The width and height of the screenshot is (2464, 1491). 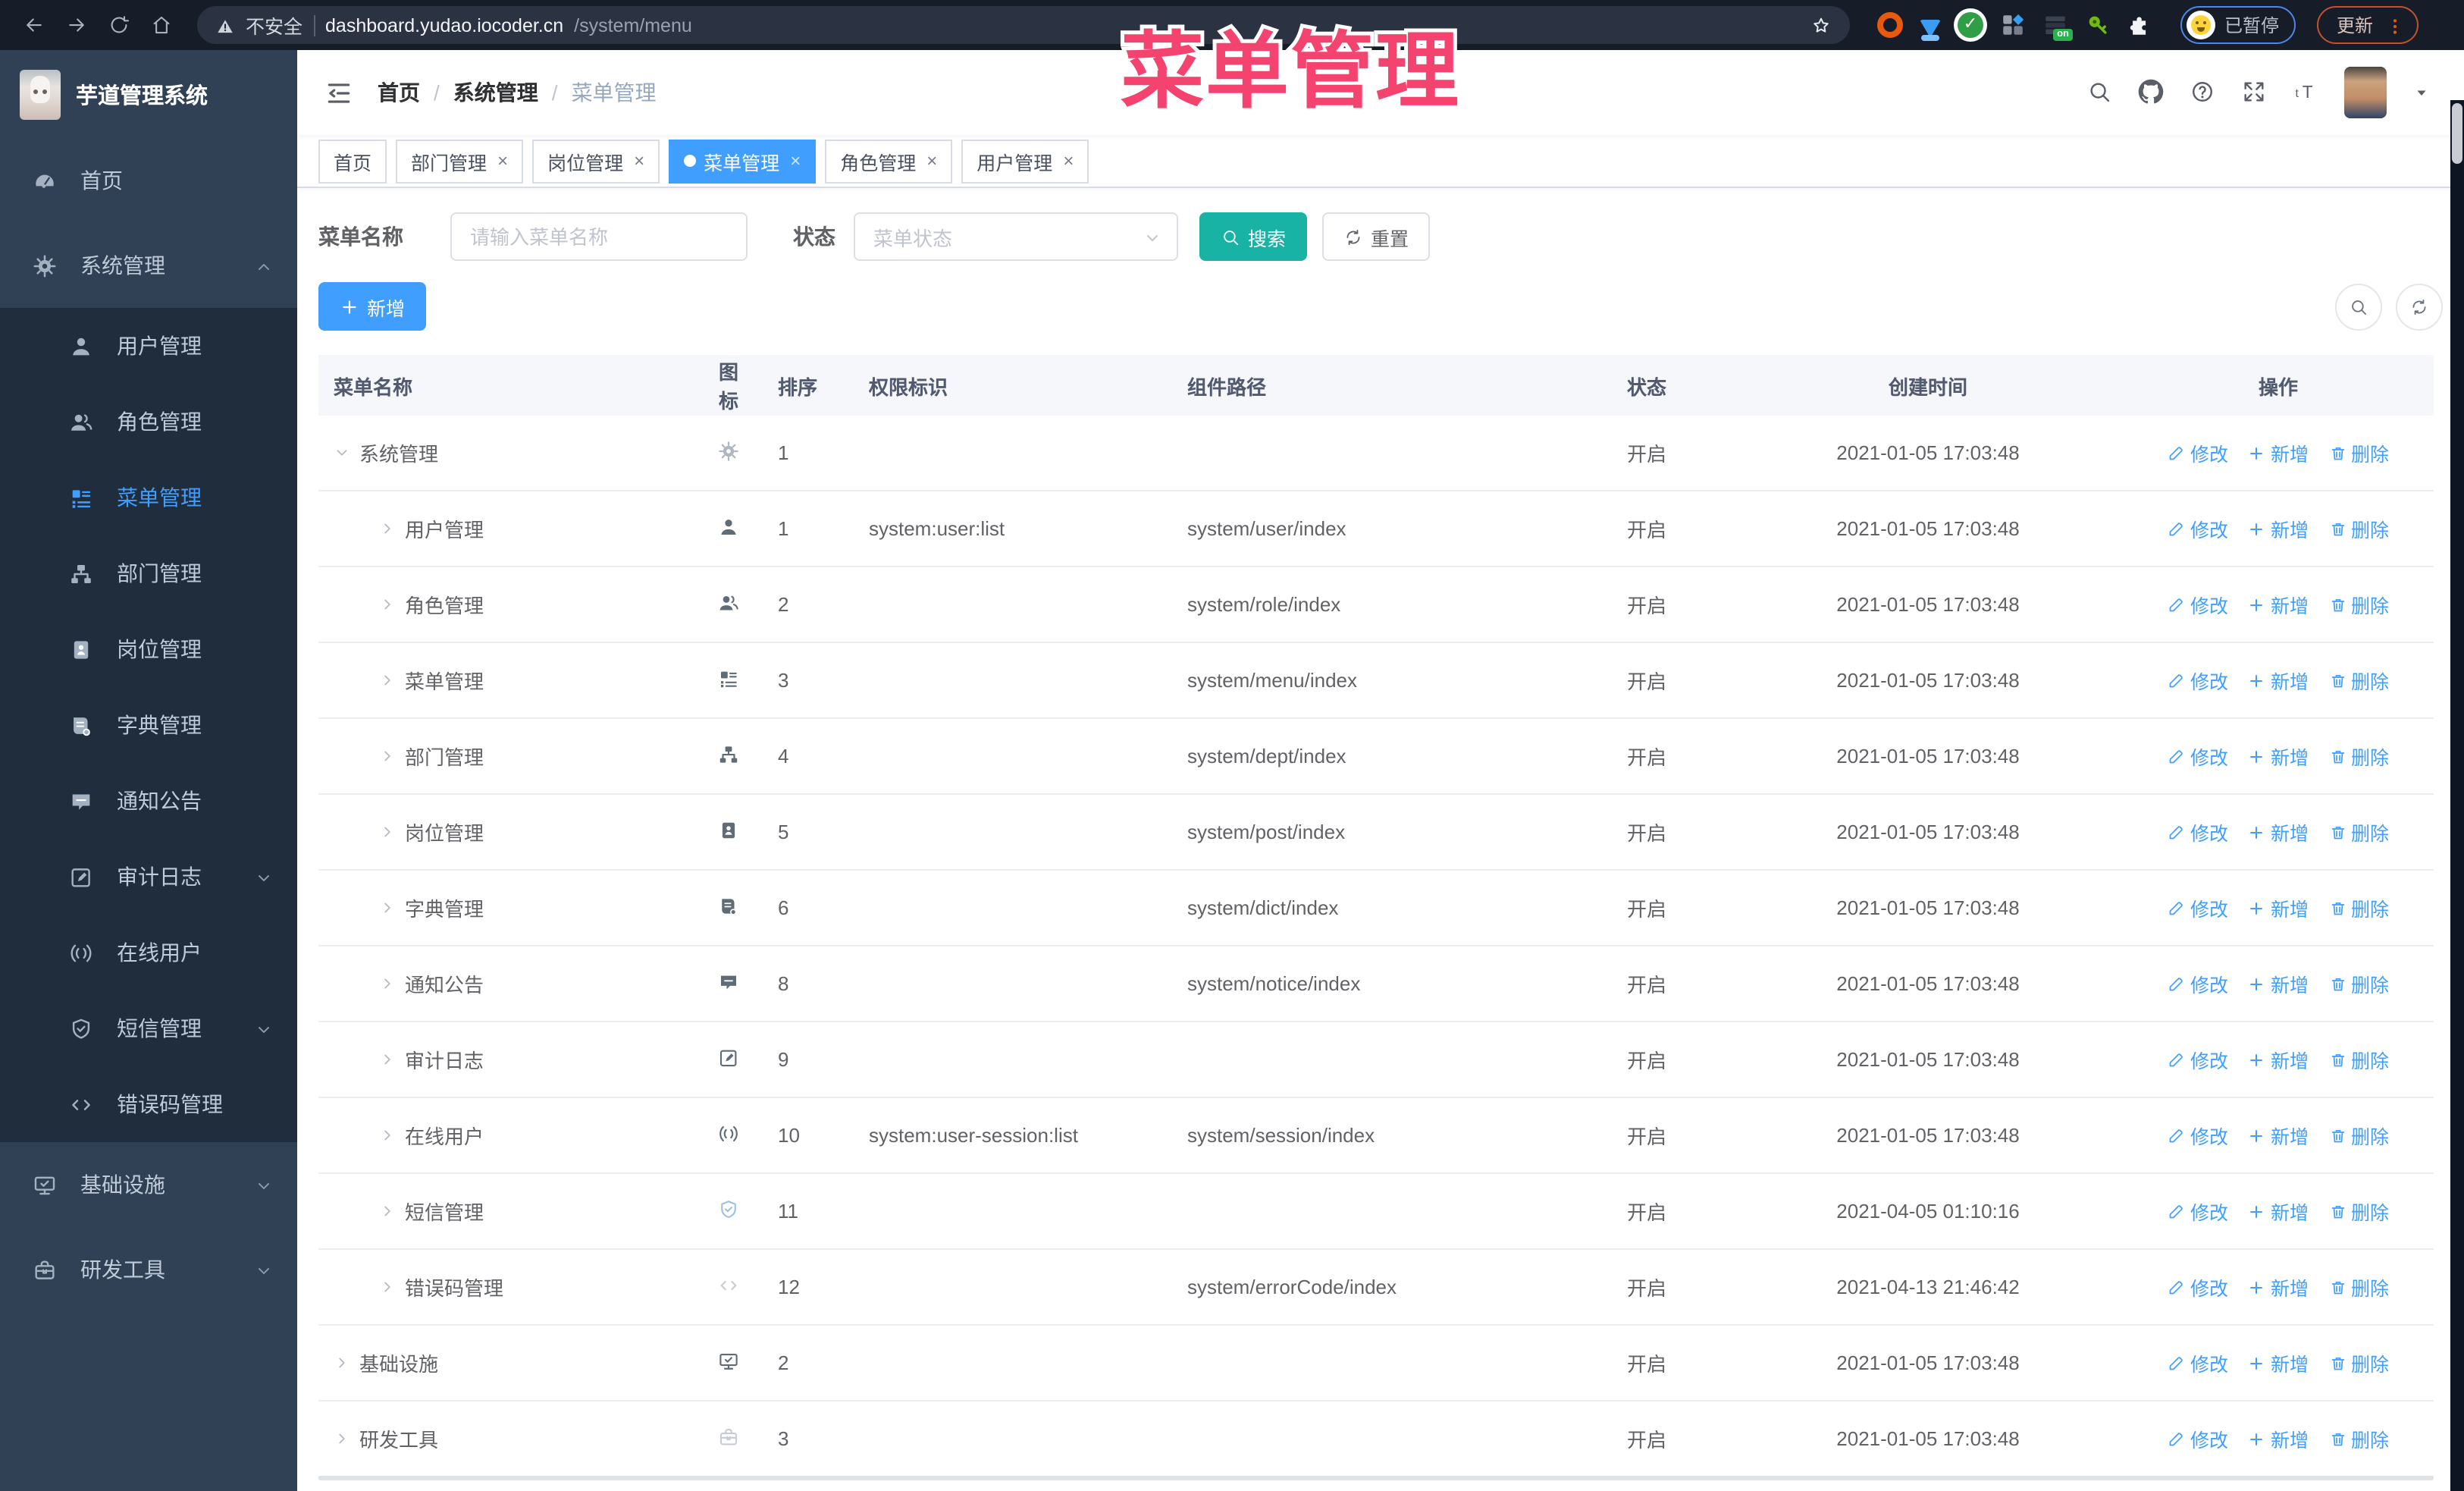 I want to click on extension-tiles-icon, so click(x=2013, y=25).